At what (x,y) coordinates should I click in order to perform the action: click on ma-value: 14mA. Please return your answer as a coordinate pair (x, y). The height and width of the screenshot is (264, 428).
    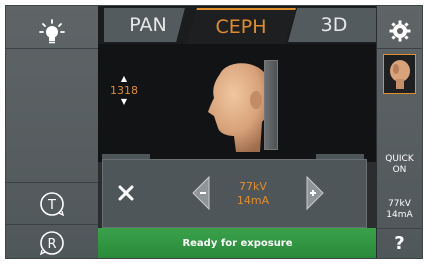
    Looking at the image, I should click on (253, 200).